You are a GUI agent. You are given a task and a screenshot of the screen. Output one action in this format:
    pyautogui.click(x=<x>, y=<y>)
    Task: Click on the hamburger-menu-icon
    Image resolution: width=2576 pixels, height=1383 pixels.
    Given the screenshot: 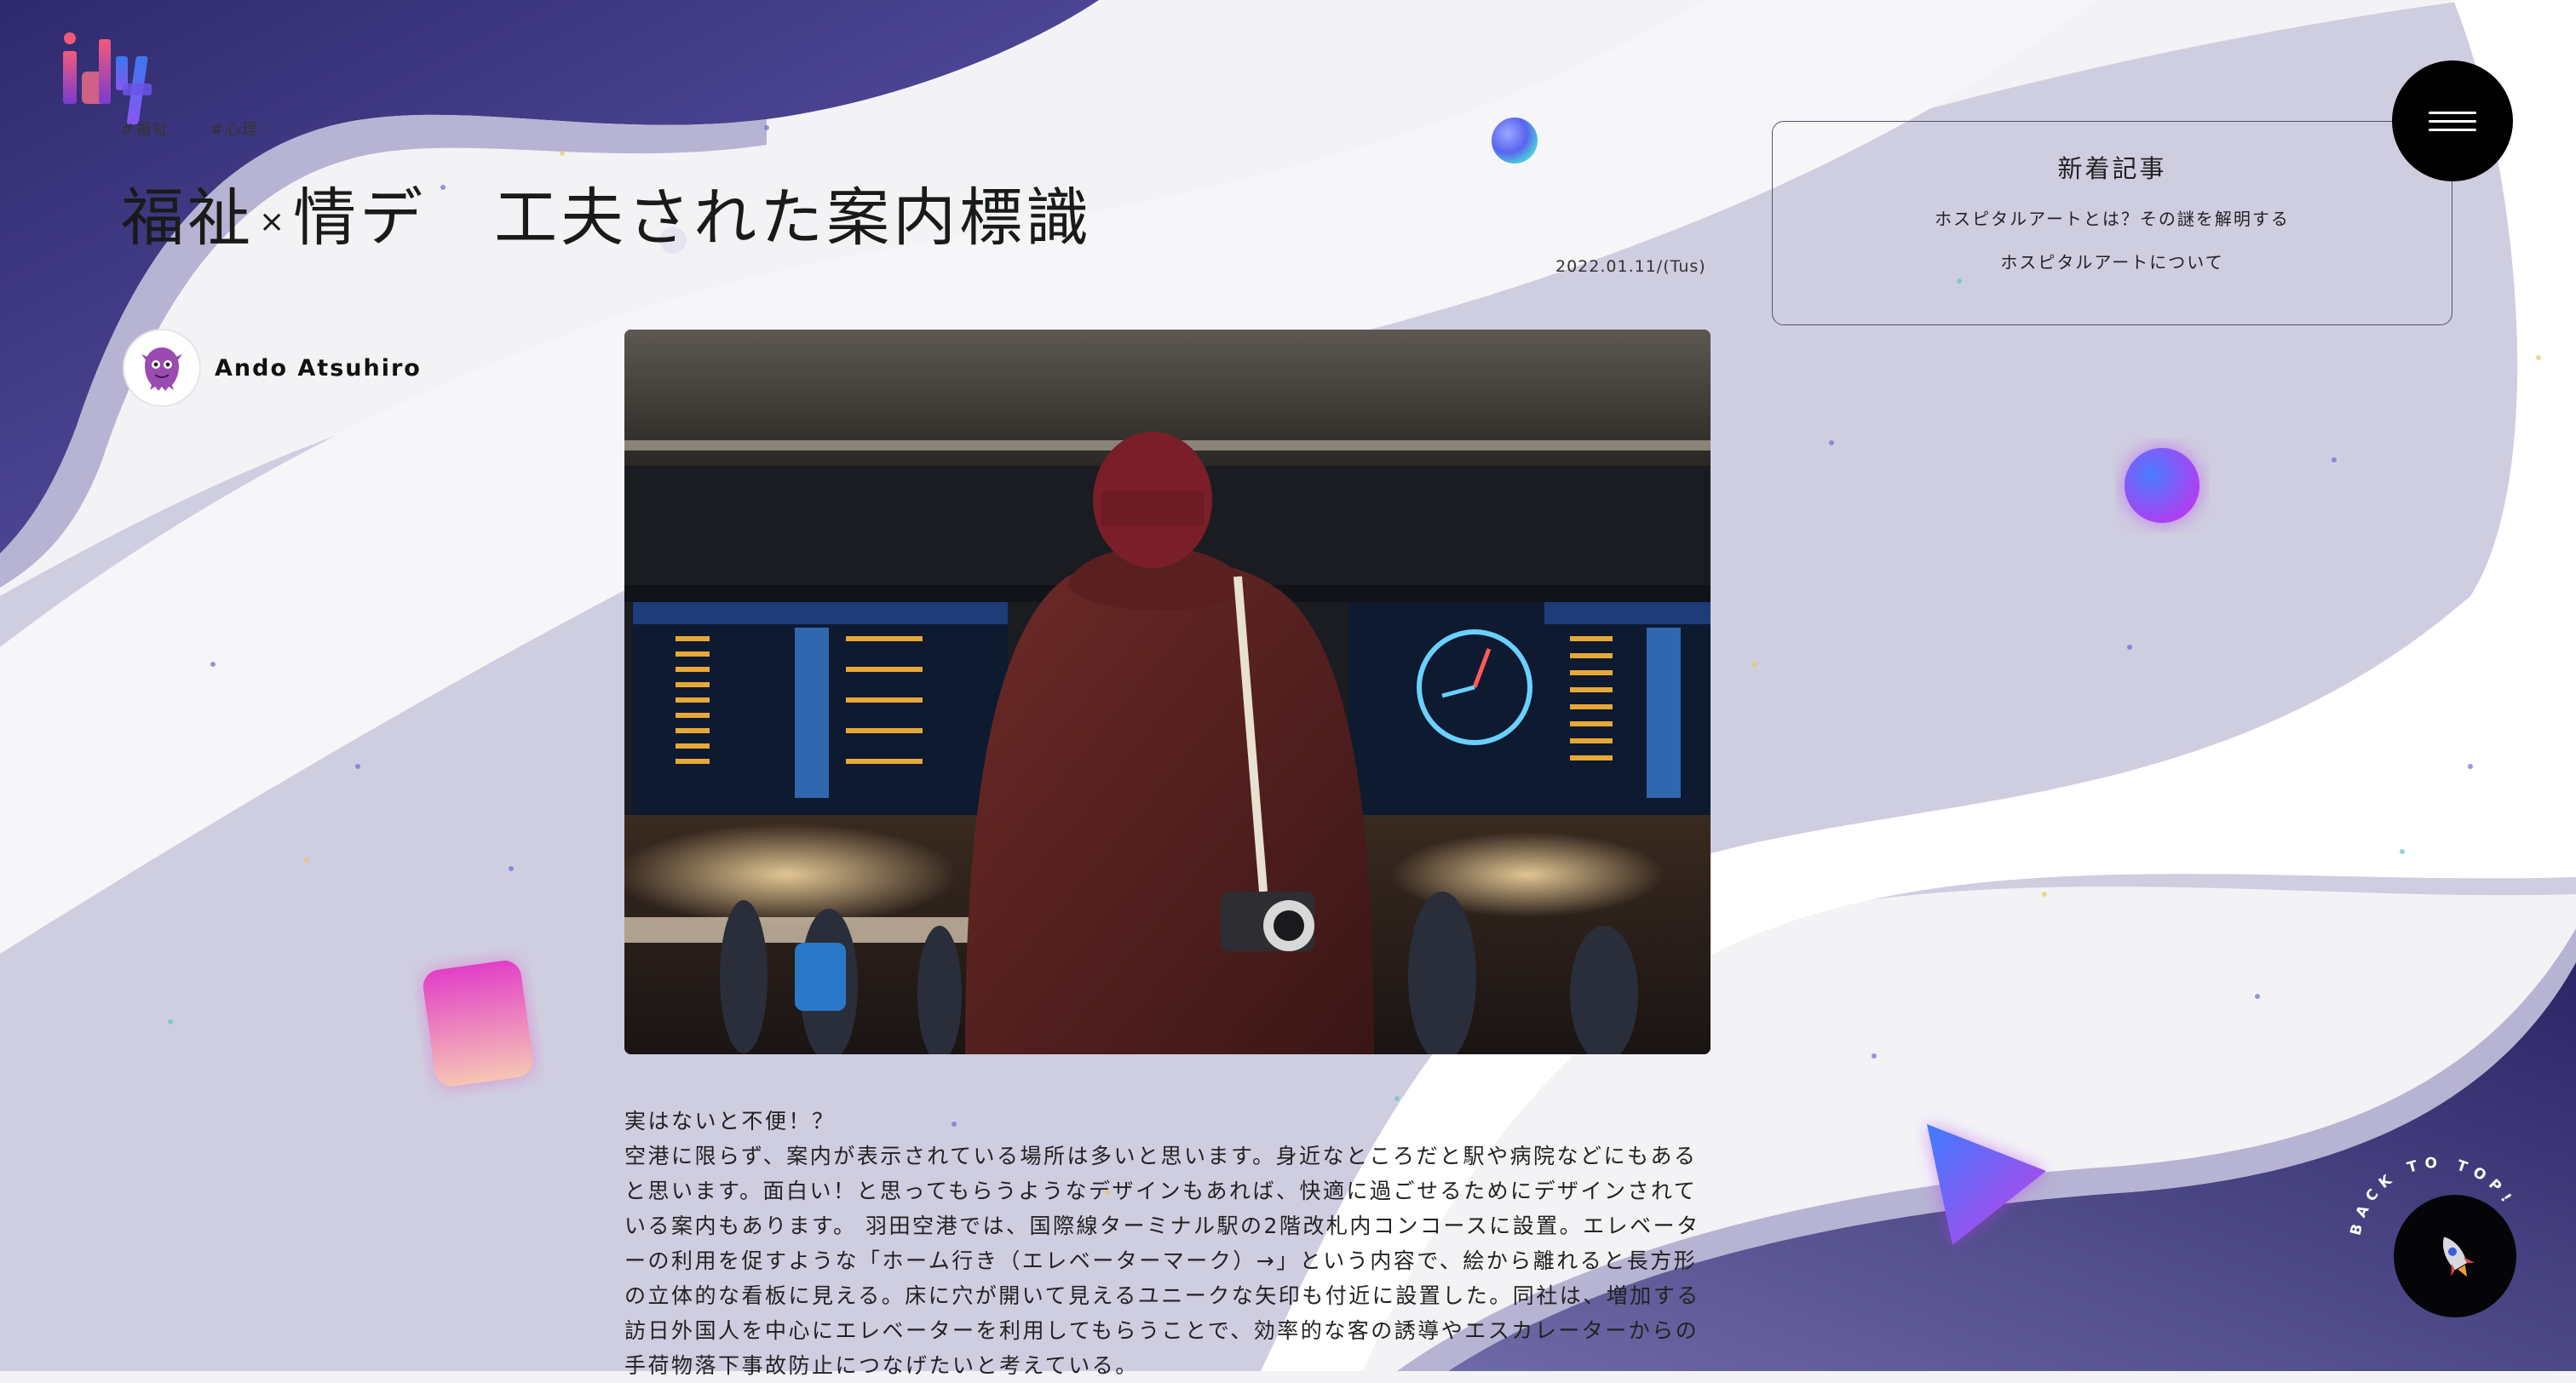 What is the action you would take?
    pyautogui.click(x=2452, y=120)
    